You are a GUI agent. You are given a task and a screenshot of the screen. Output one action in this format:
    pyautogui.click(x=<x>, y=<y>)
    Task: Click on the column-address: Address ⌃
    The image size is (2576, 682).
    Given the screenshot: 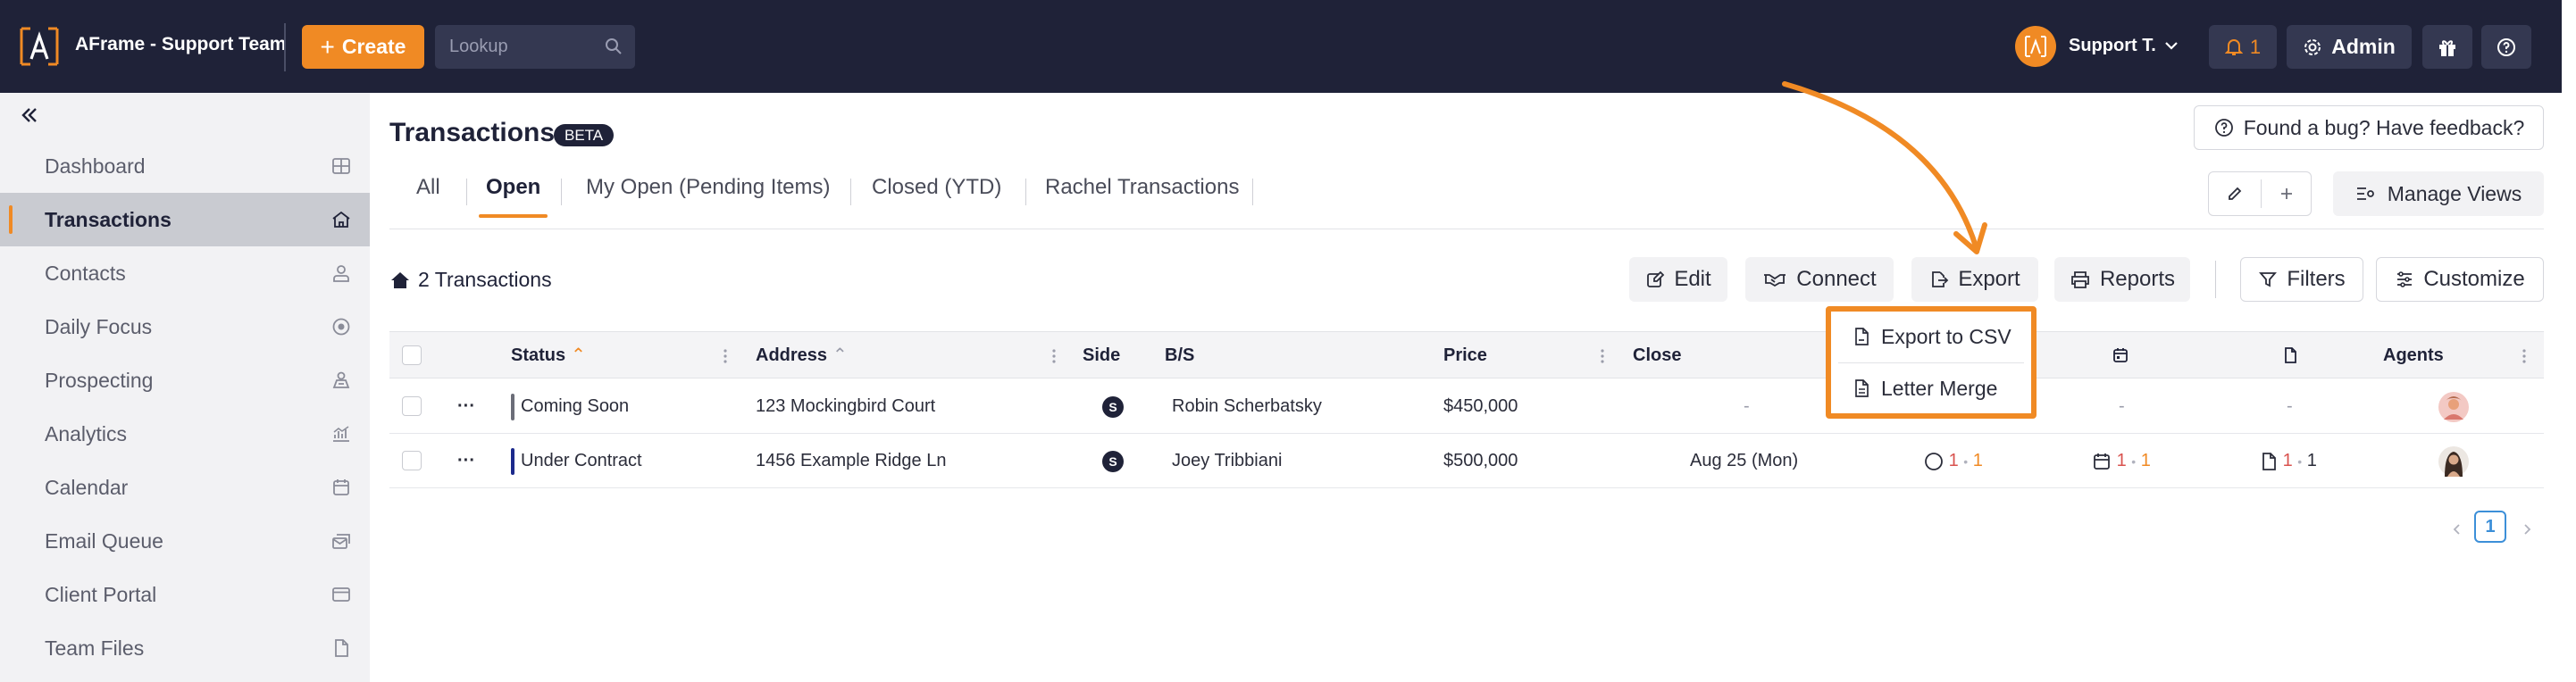 What is the action you would take?
    pyautogui.click(x=802, y=355)
    